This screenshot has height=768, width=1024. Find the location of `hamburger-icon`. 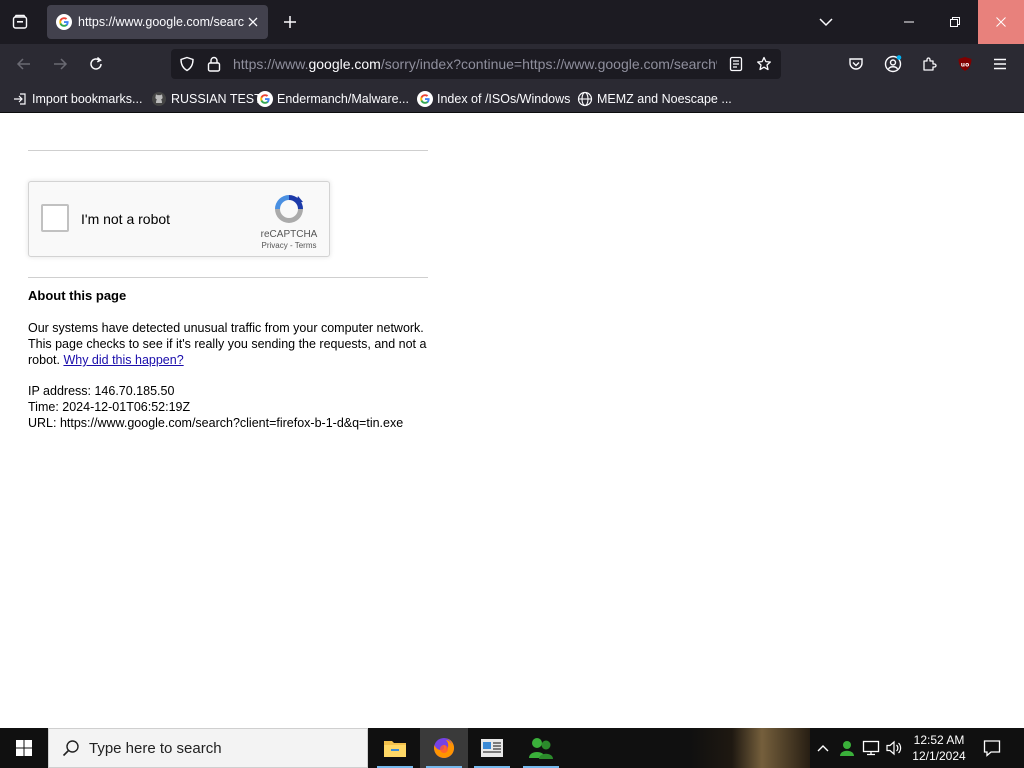

hamburger-icon is located at coordinates (1000, 64).